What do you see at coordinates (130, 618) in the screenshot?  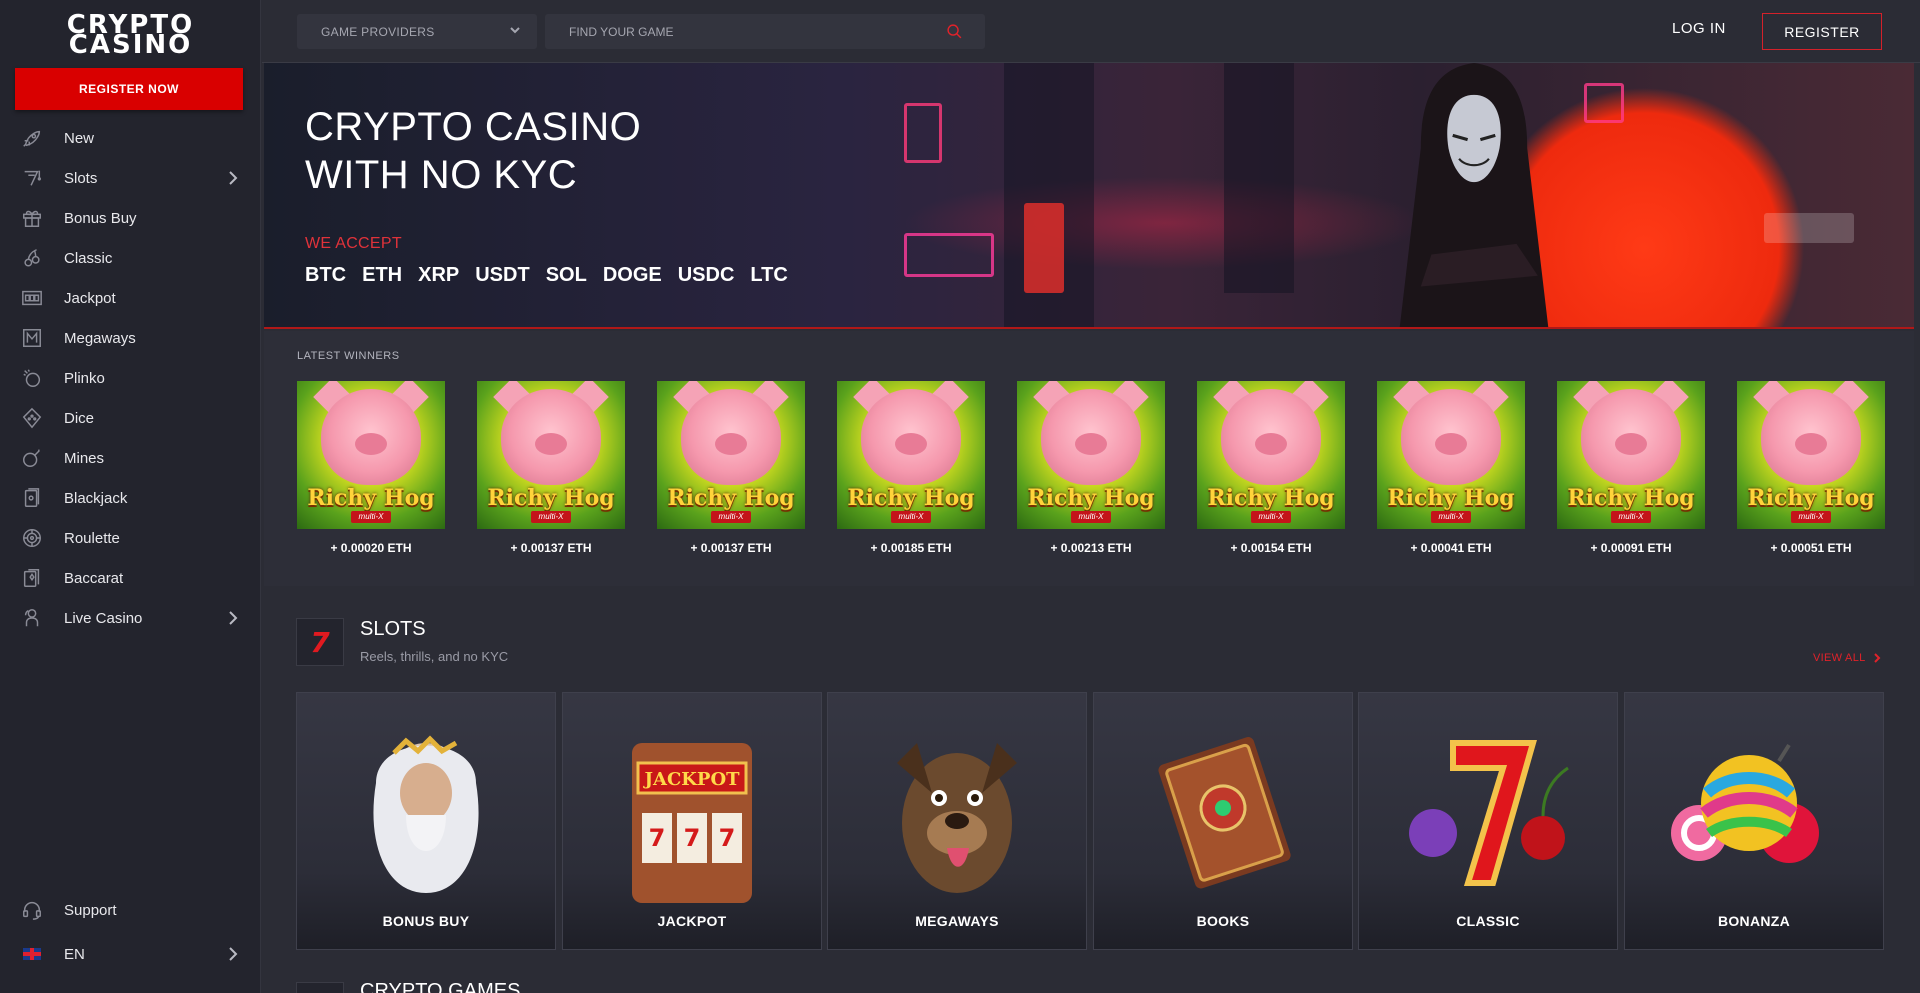 I see `sidebar-item-live-casino: Live Casino` at bounding box center [130, 618].